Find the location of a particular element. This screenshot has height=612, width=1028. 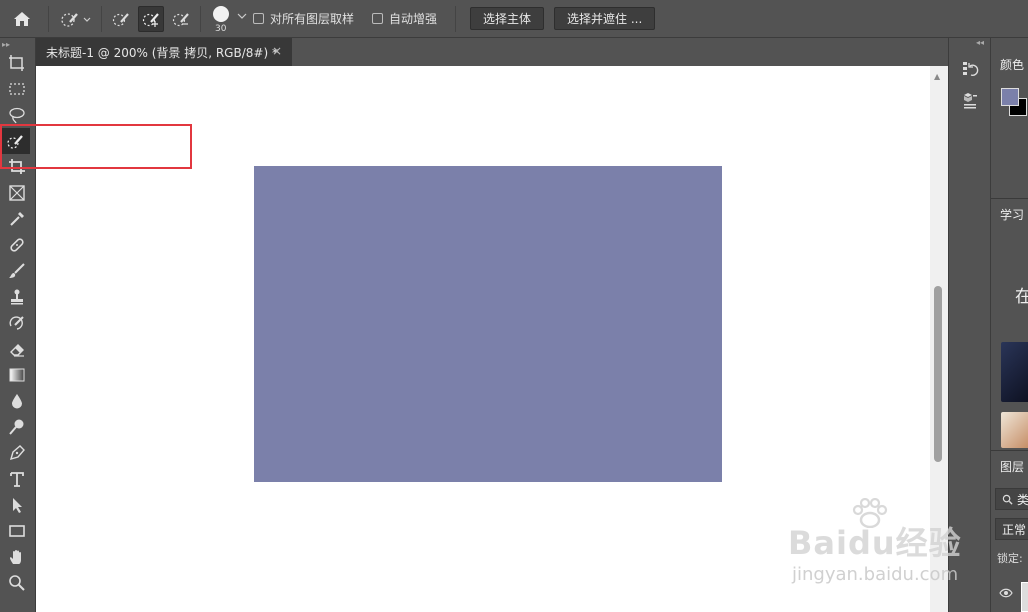

tool-artboard is located at coordinates (17, 63).